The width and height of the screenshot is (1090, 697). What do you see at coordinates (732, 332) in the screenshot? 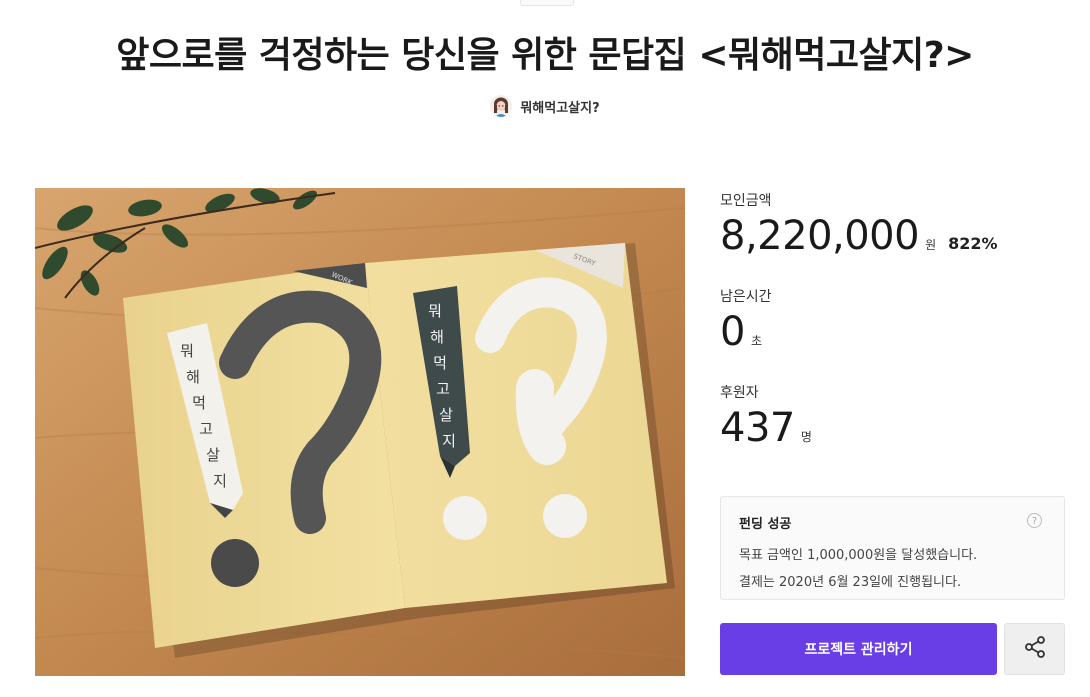
I see `time-left-value: 0` at bounding box center [732, 332].